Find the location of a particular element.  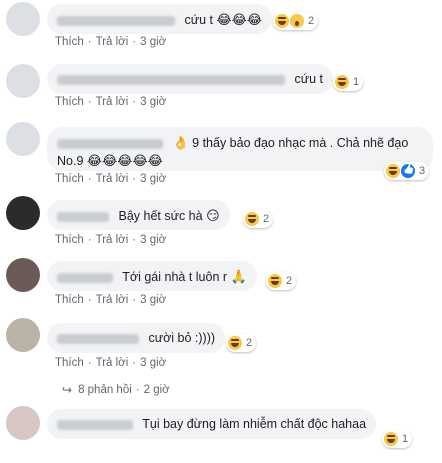

comment-text-line2: No.9 is located at coordinates (70, 161).